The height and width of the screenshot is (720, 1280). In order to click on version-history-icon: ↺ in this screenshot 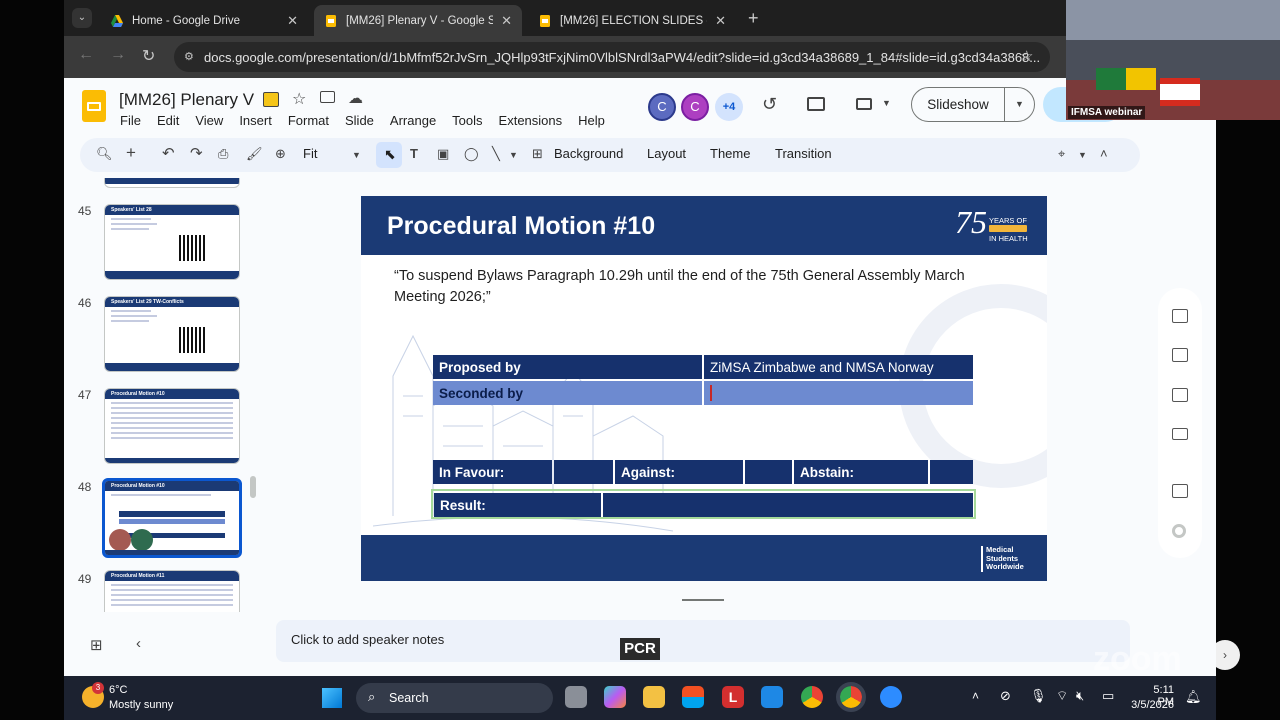, I will do `click(769, 104)`.